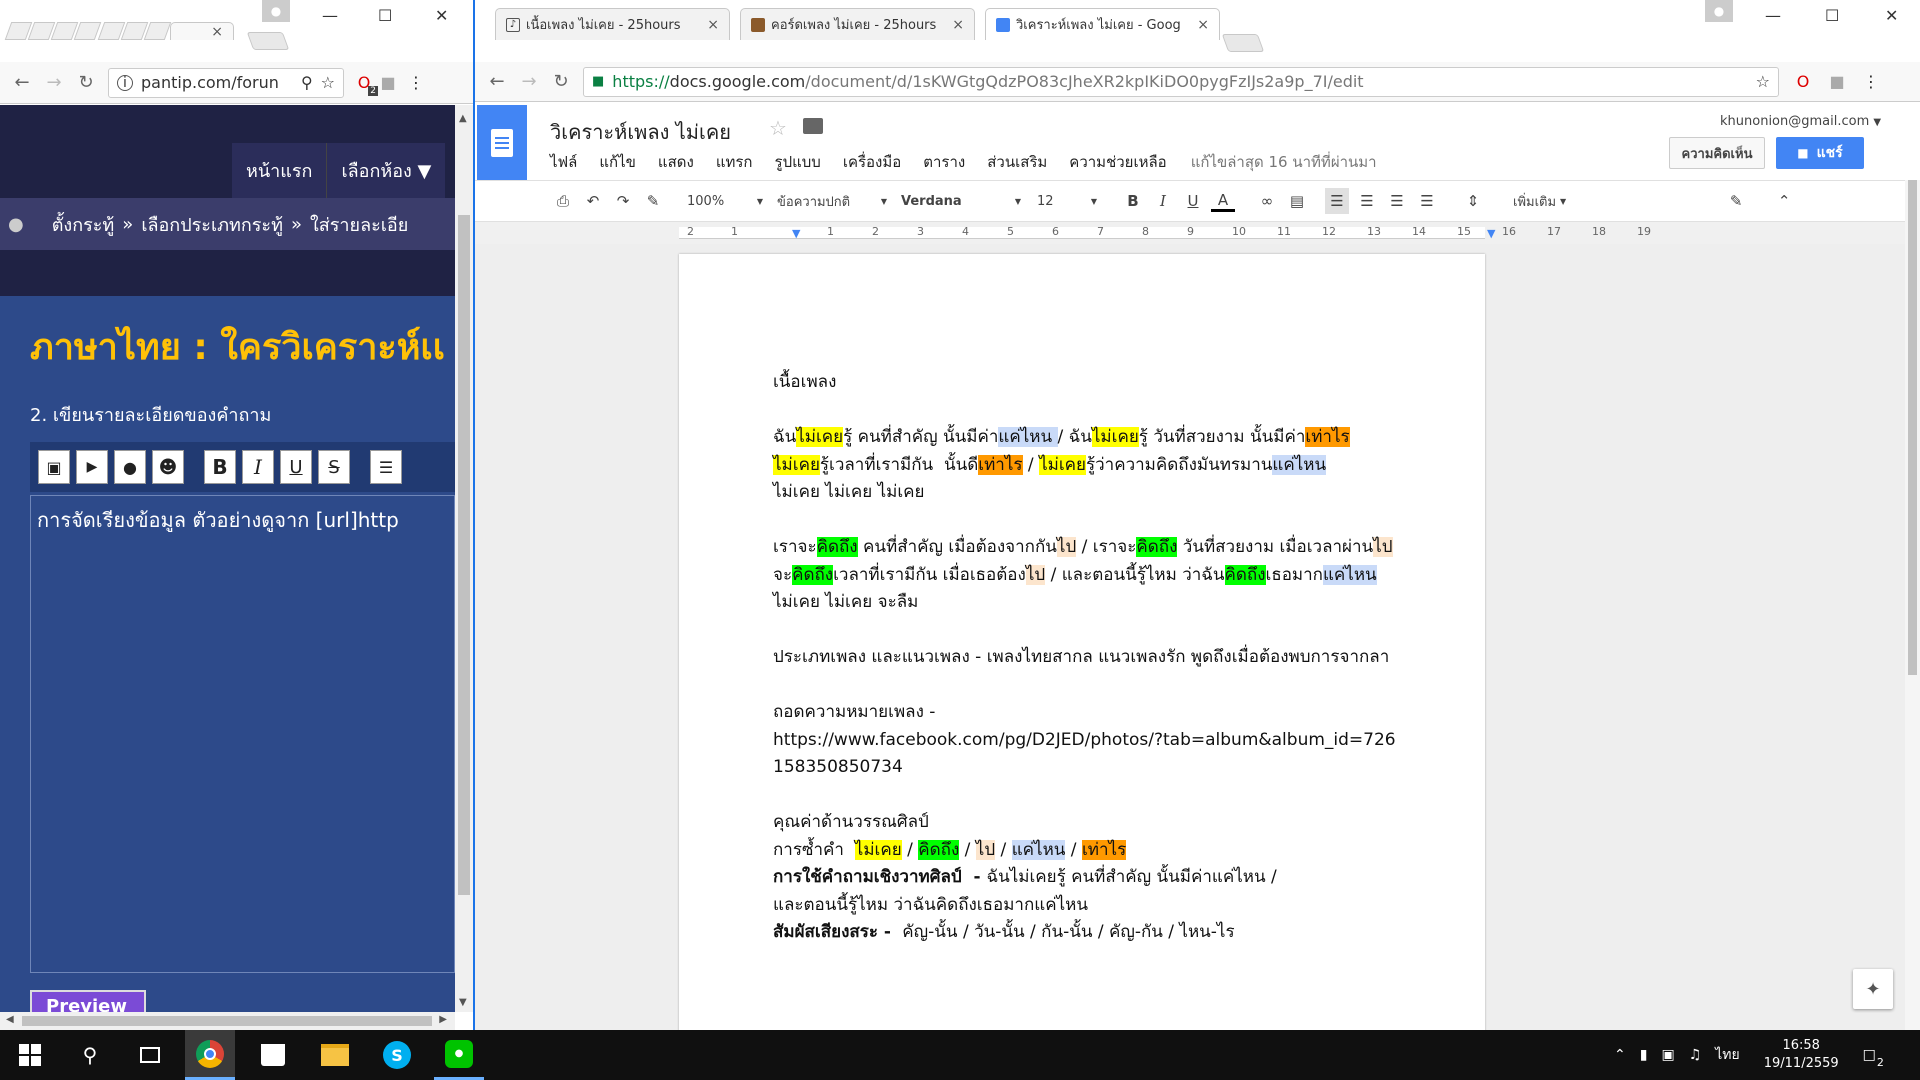 This screenshot has height=1080, width=1920. What do you see at coordinates (1397, 201) in the screenshot?
I see `align-right-icon: ☰` at bounding box center [1397, 201].